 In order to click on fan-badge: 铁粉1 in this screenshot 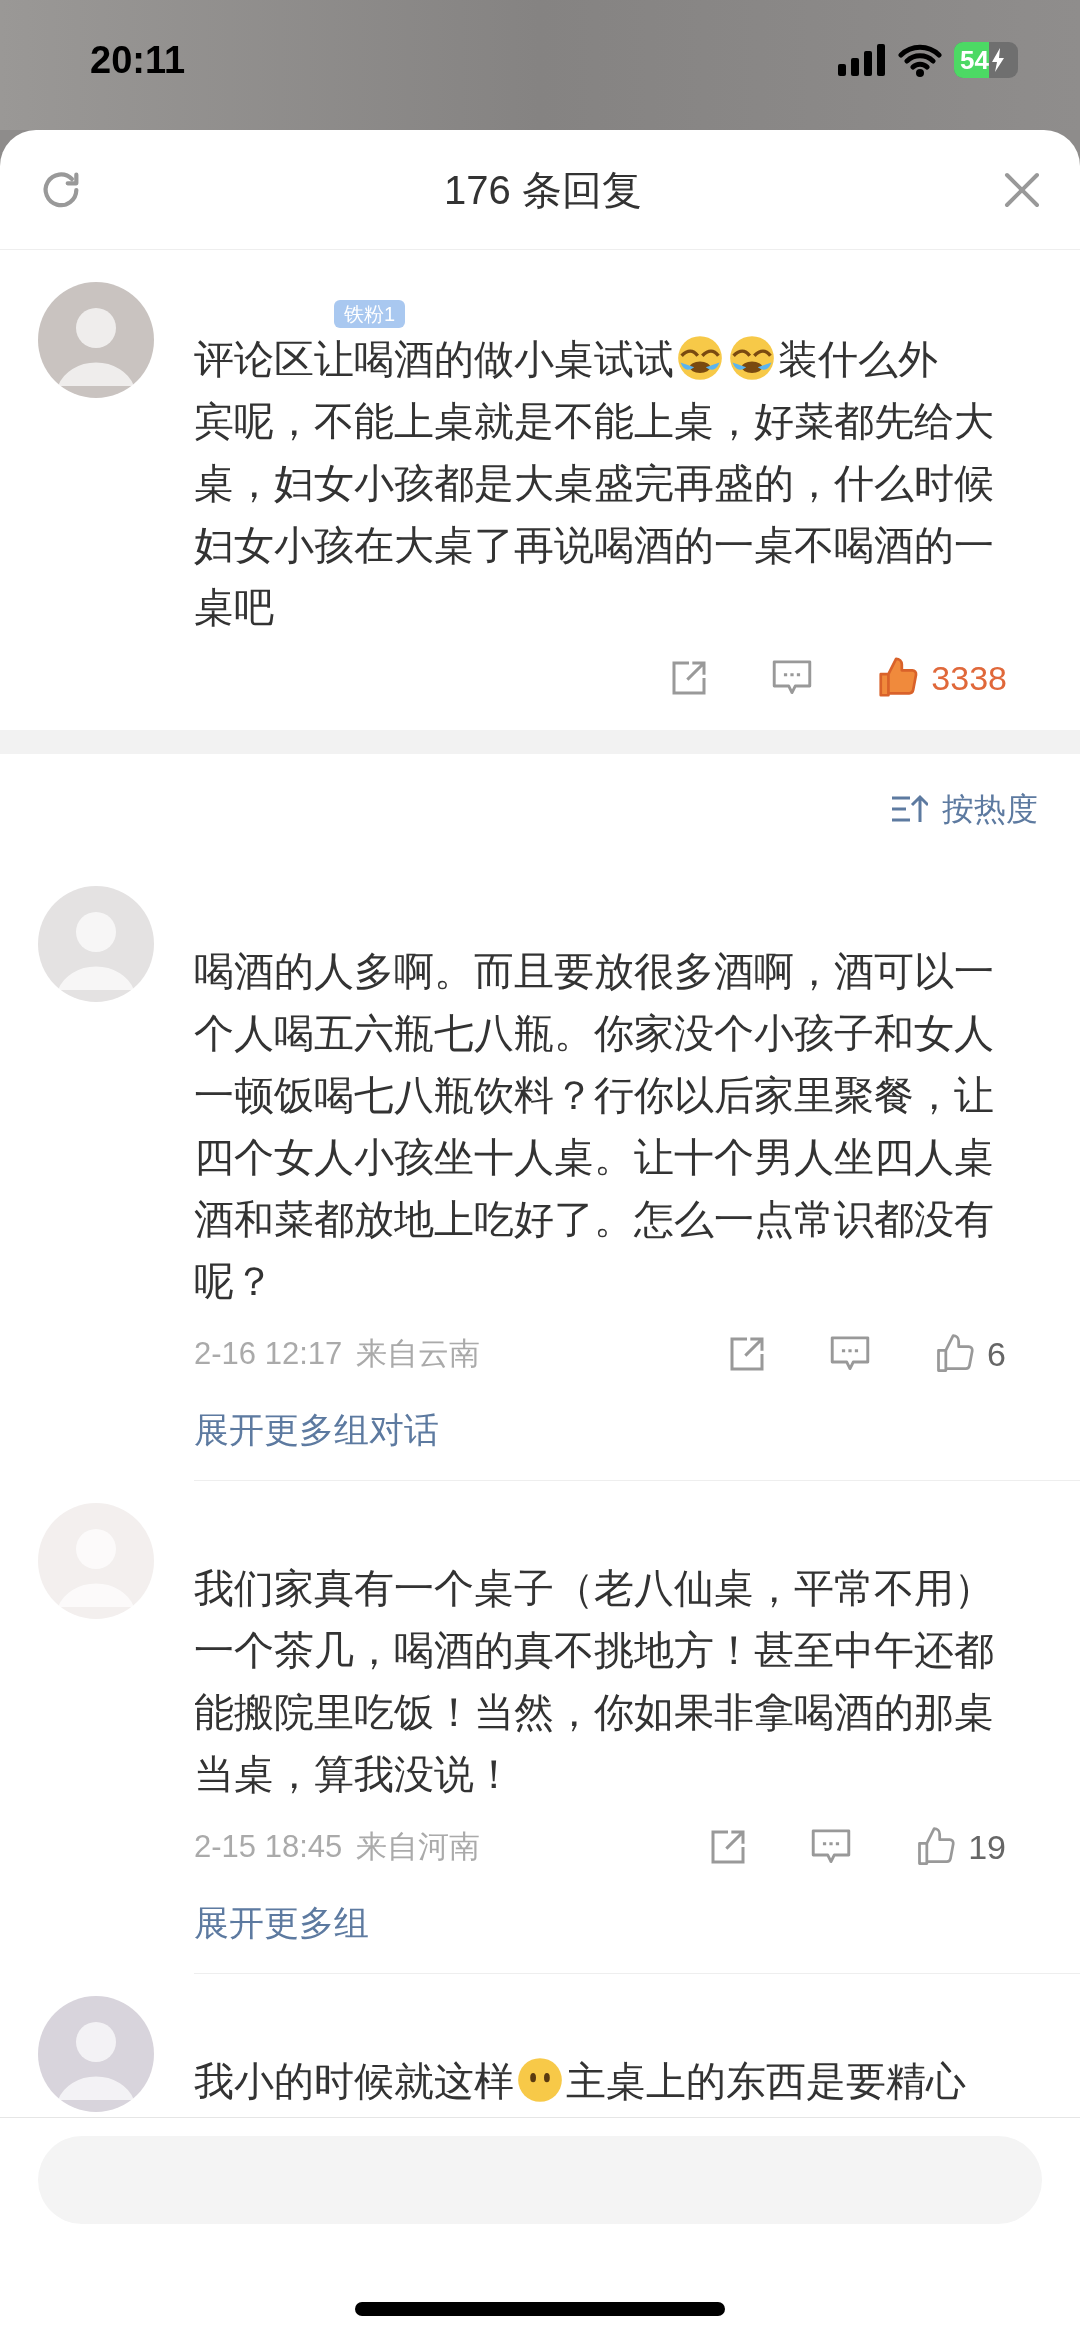, I will do `click(370, 314)`.